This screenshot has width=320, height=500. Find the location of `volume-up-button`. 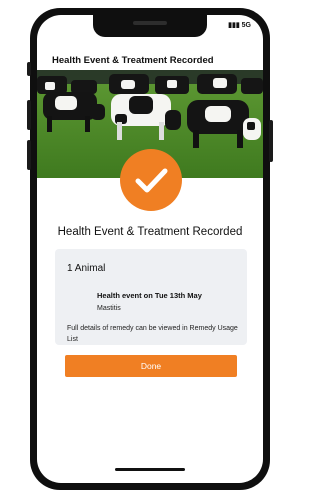

volume-up-button is located at coordinates (29, 115).